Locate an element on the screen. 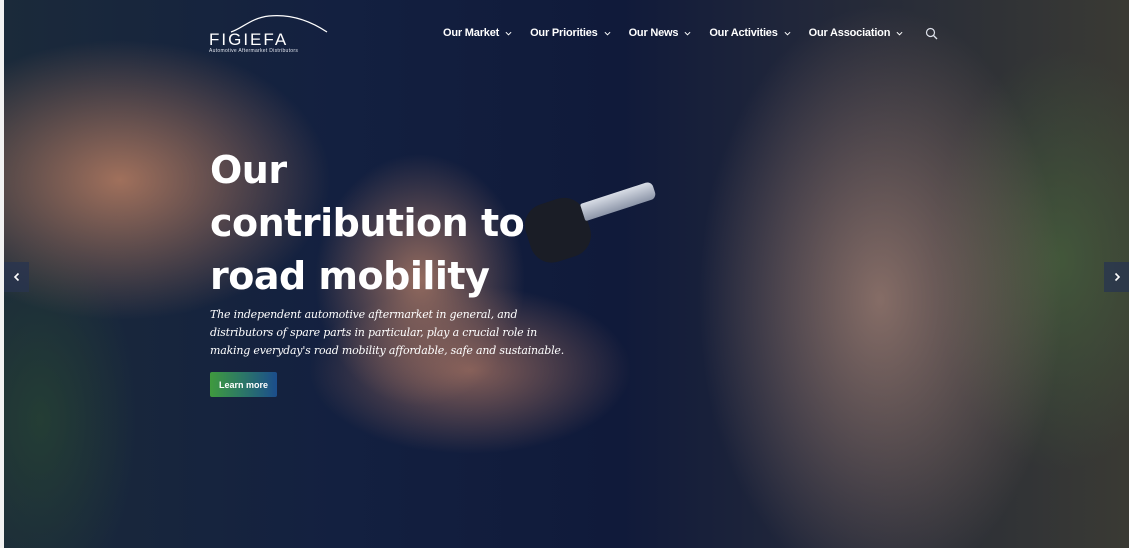 The width and height of the screenshot is (1129, 548). chevron-left-icon is located at coordinates (16, 277).